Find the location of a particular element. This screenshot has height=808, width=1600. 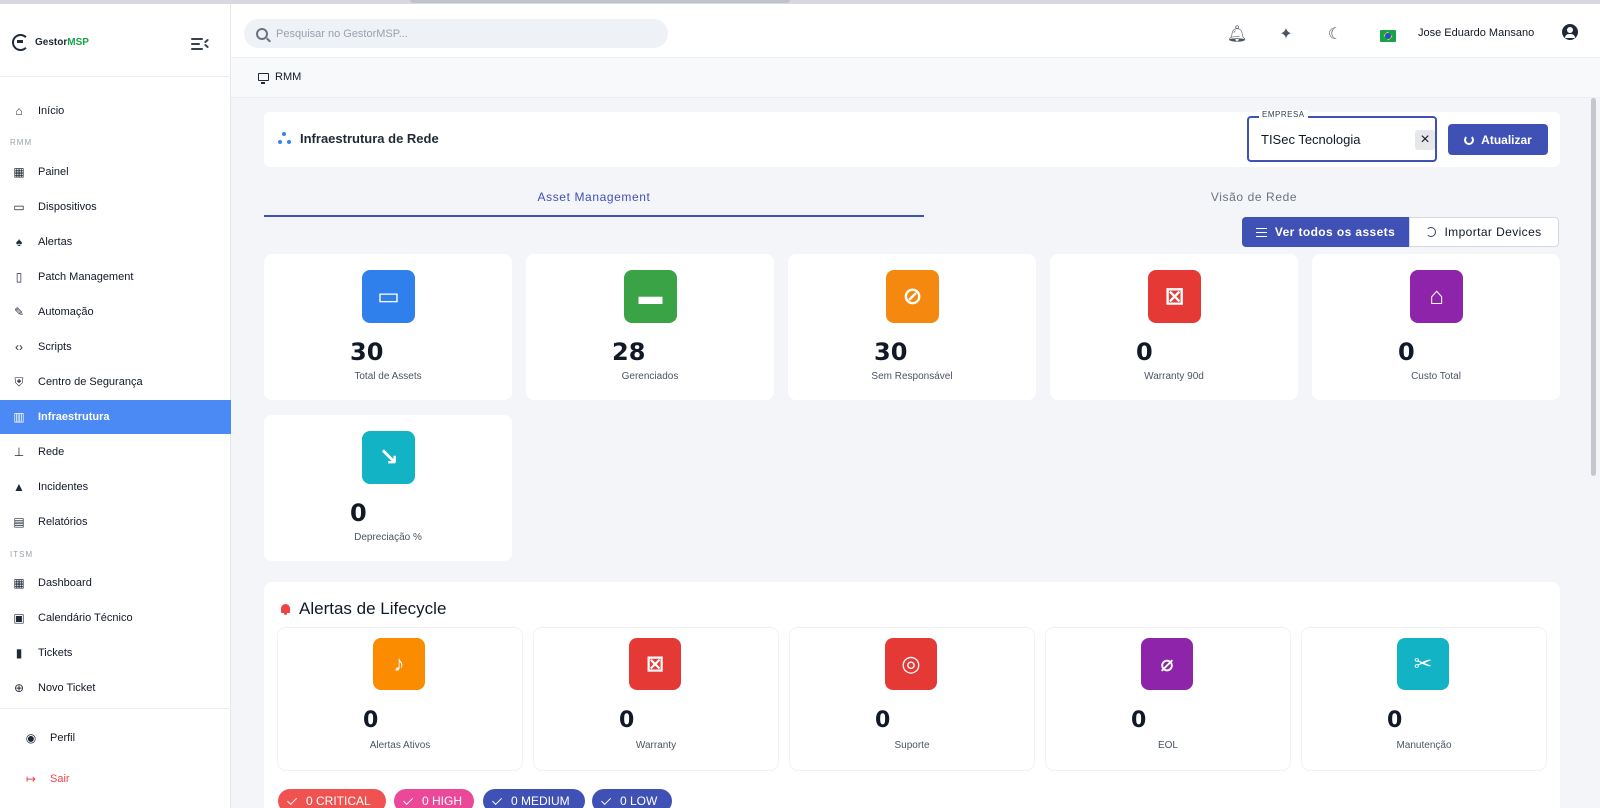

support-icon: ◎ is located at coordinates (911, 664).